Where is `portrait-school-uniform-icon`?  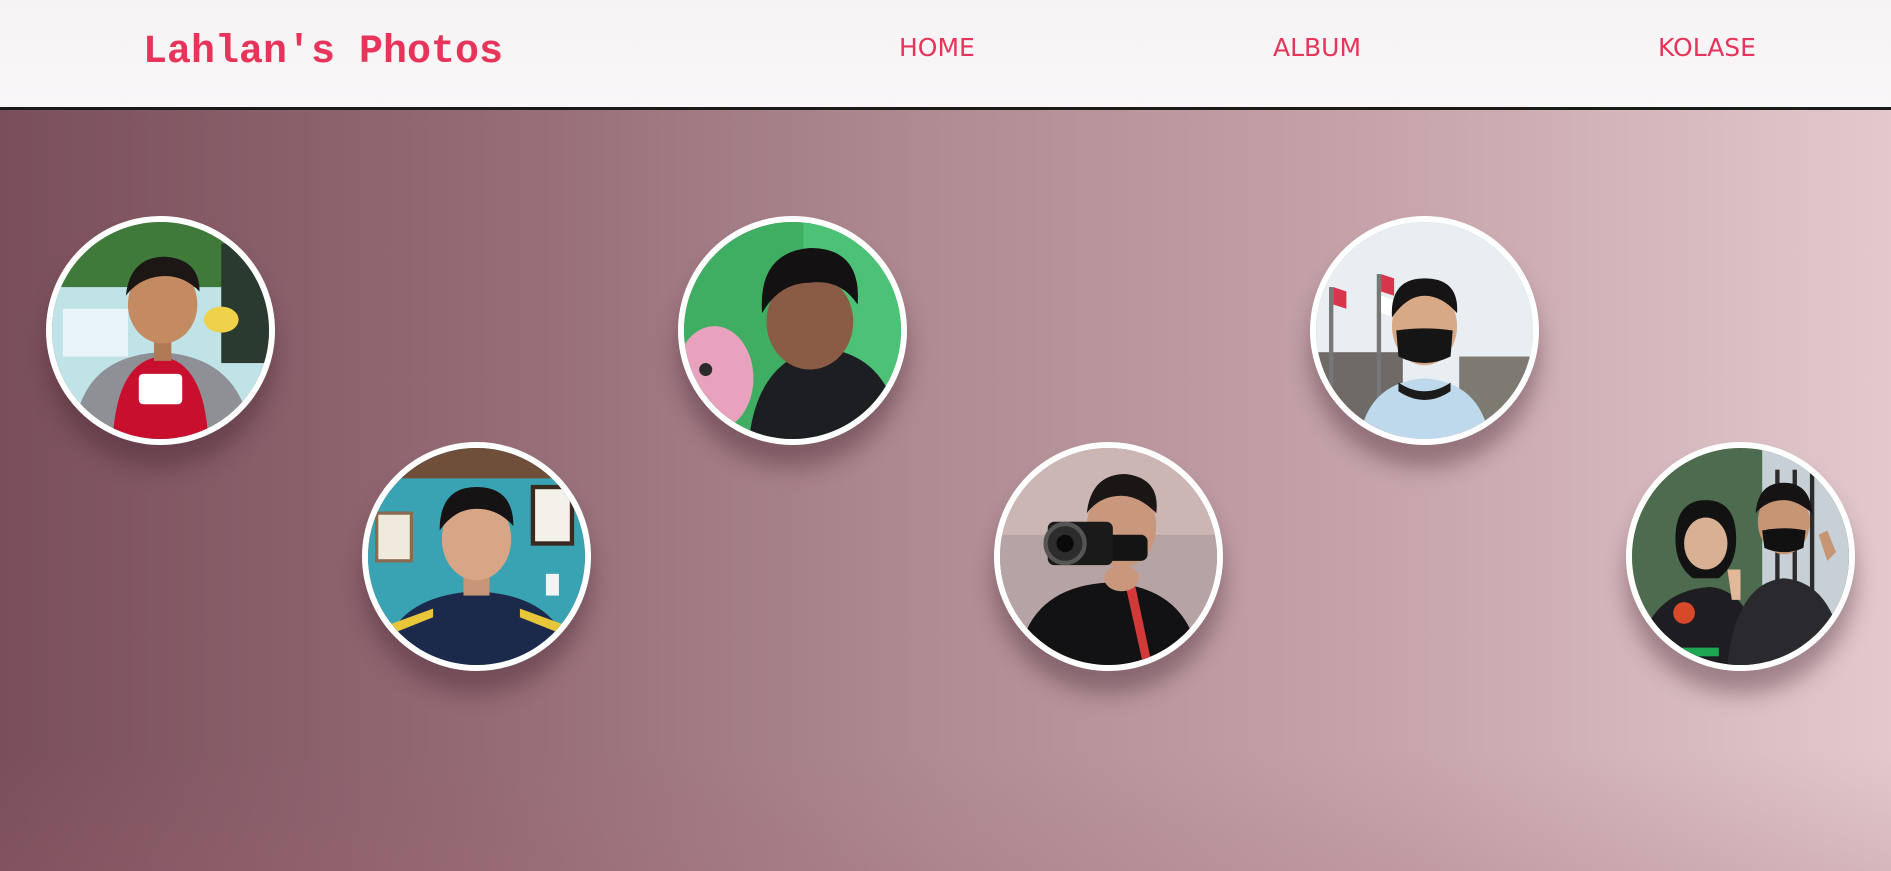 portrait-school-uniform-icon is located at coordinates (476, 556).